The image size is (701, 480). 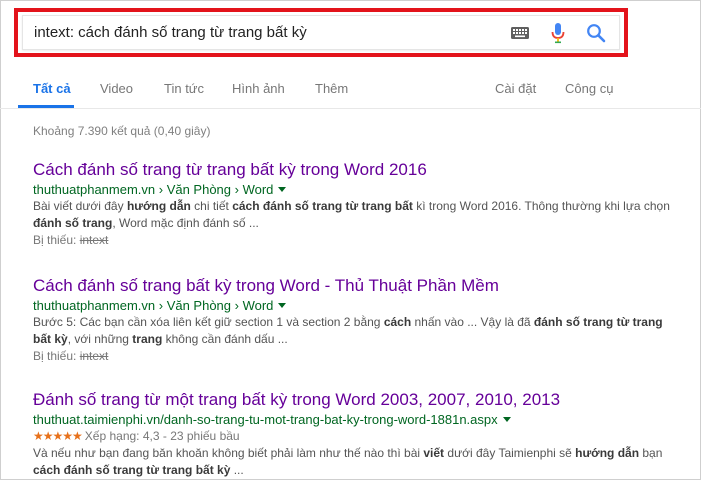 What do you see at coordinates (515, 88) in the screenshot?
I see `settings-link: Cài đặt` at bounding box center [515, 88].